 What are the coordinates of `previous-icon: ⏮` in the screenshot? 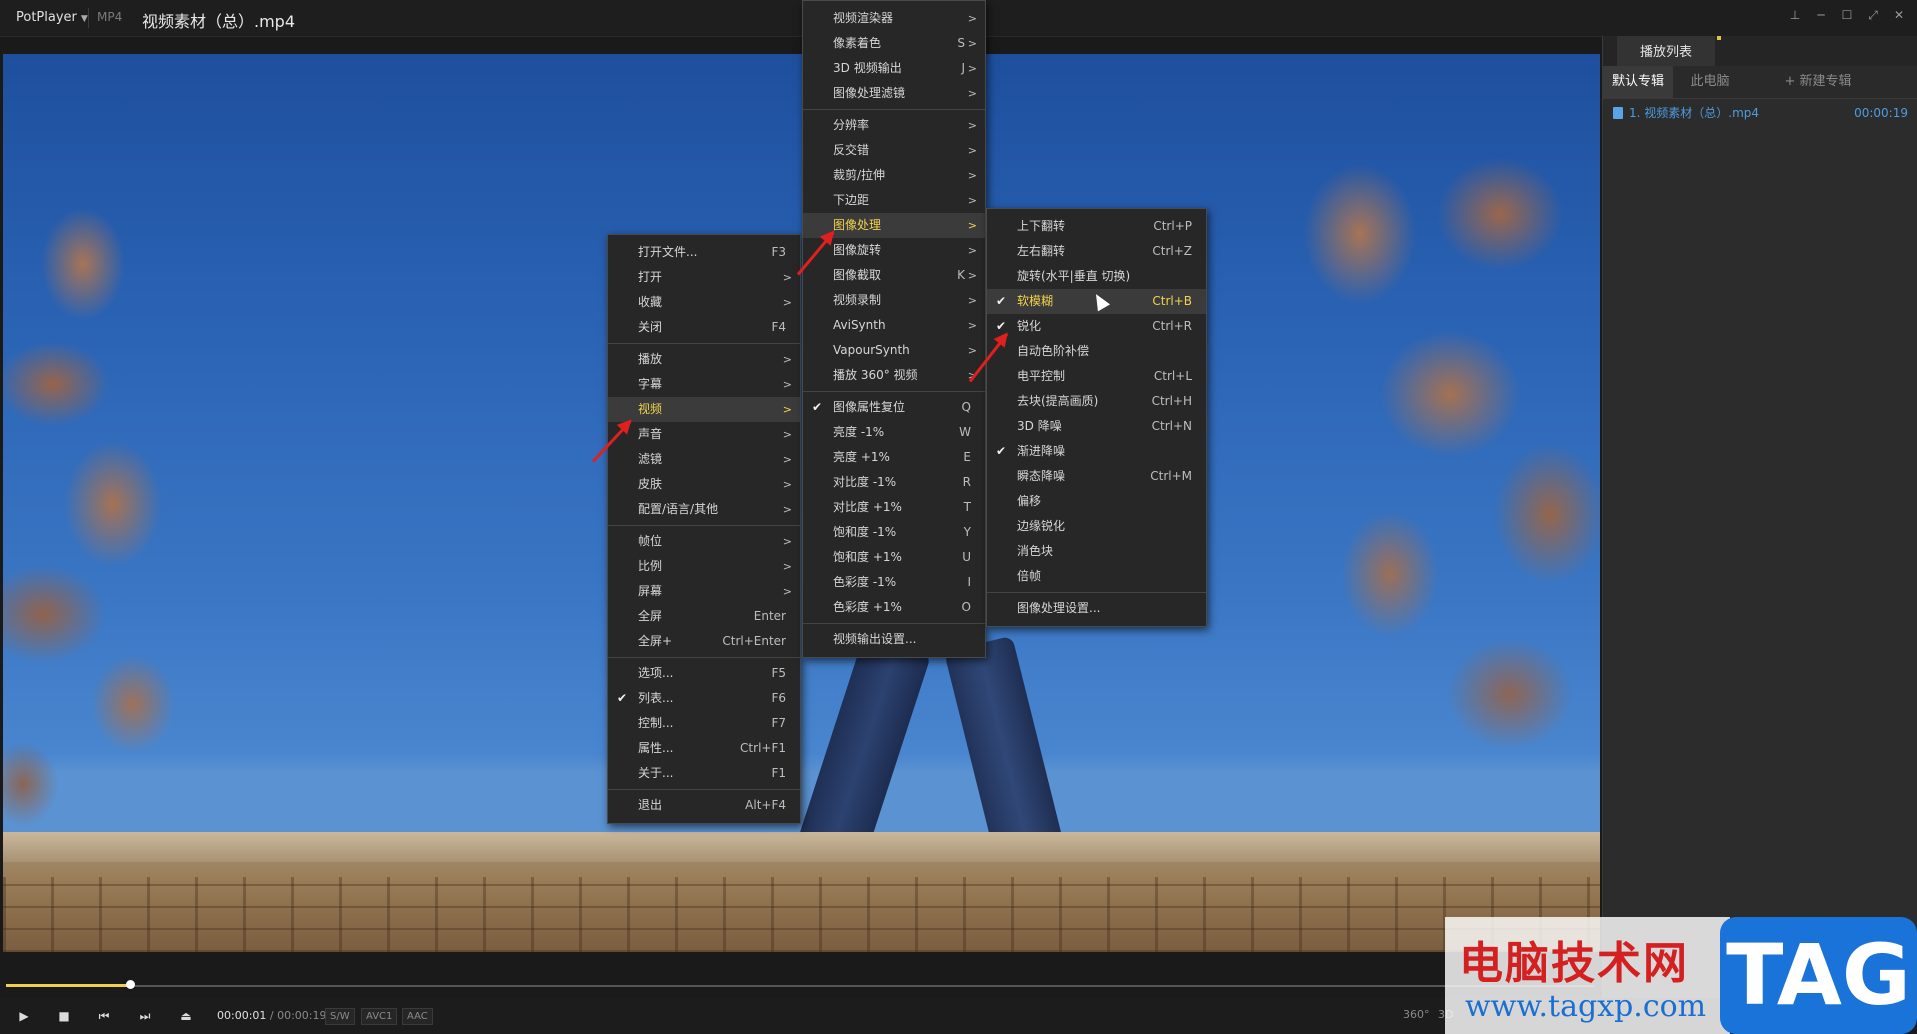 It's located at (104, 1016).